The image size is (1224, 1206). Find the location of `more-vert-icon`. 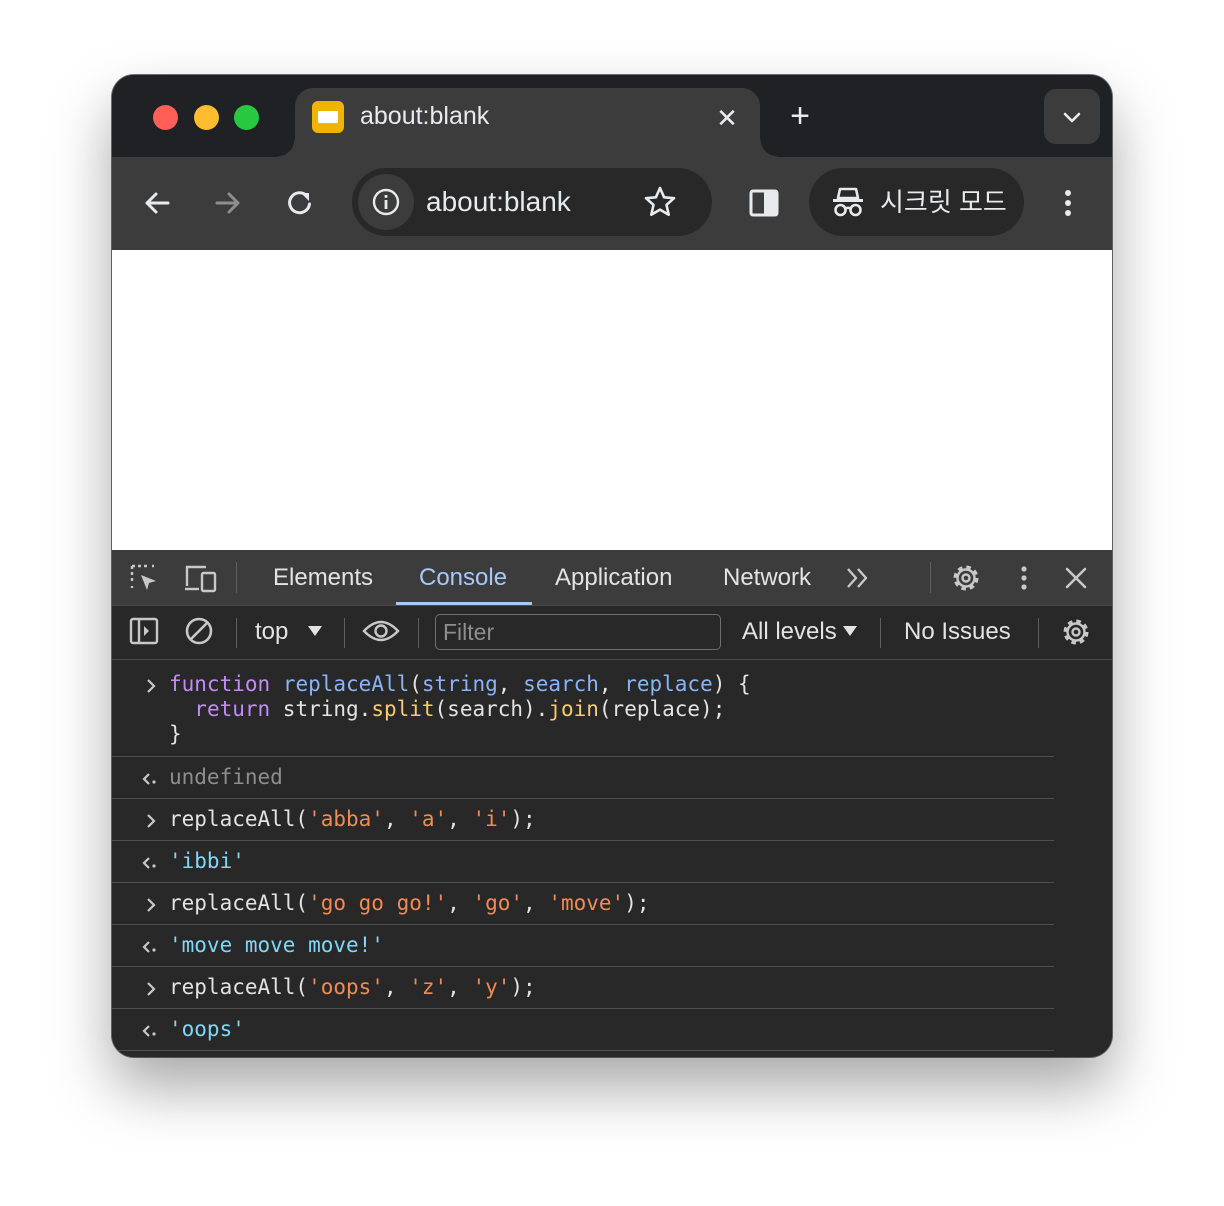

more-vert-icon is located at coordinates (1024, 578).